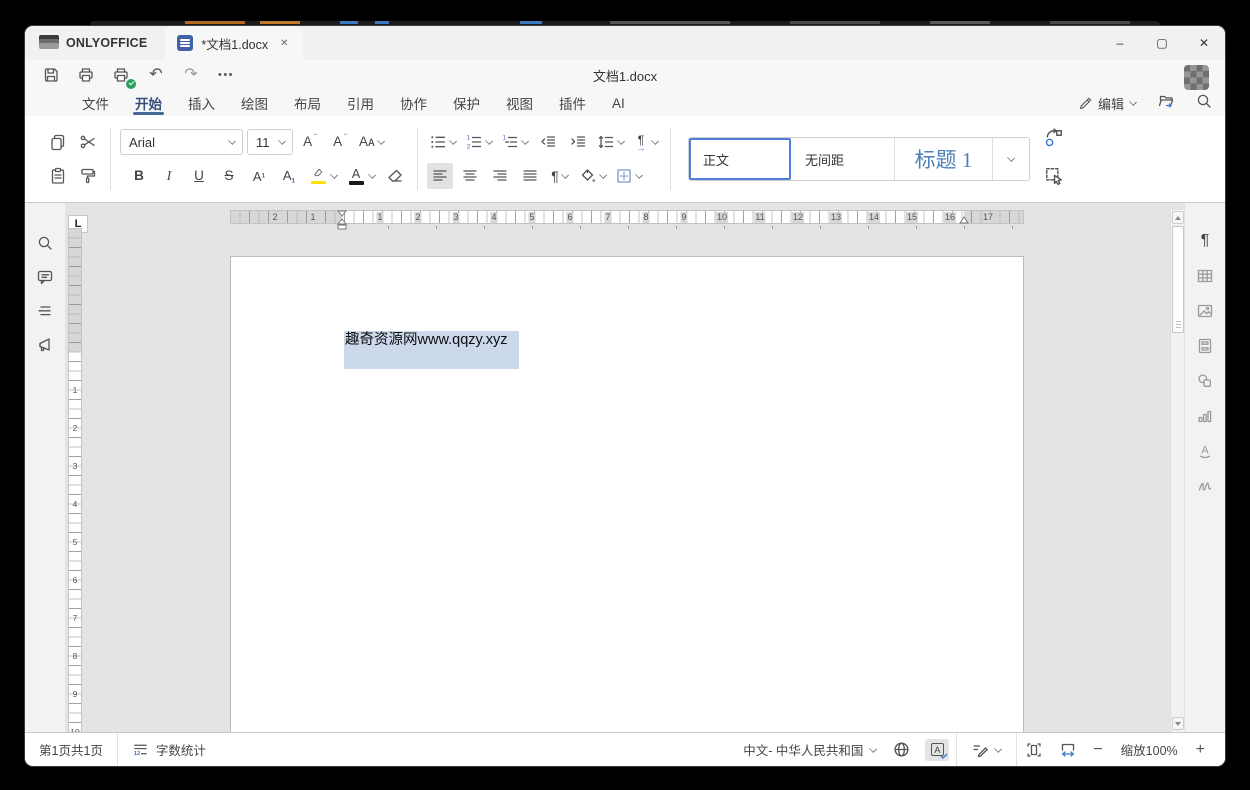  I want to click on menu-tab-2: 插入, so click(201, 103).